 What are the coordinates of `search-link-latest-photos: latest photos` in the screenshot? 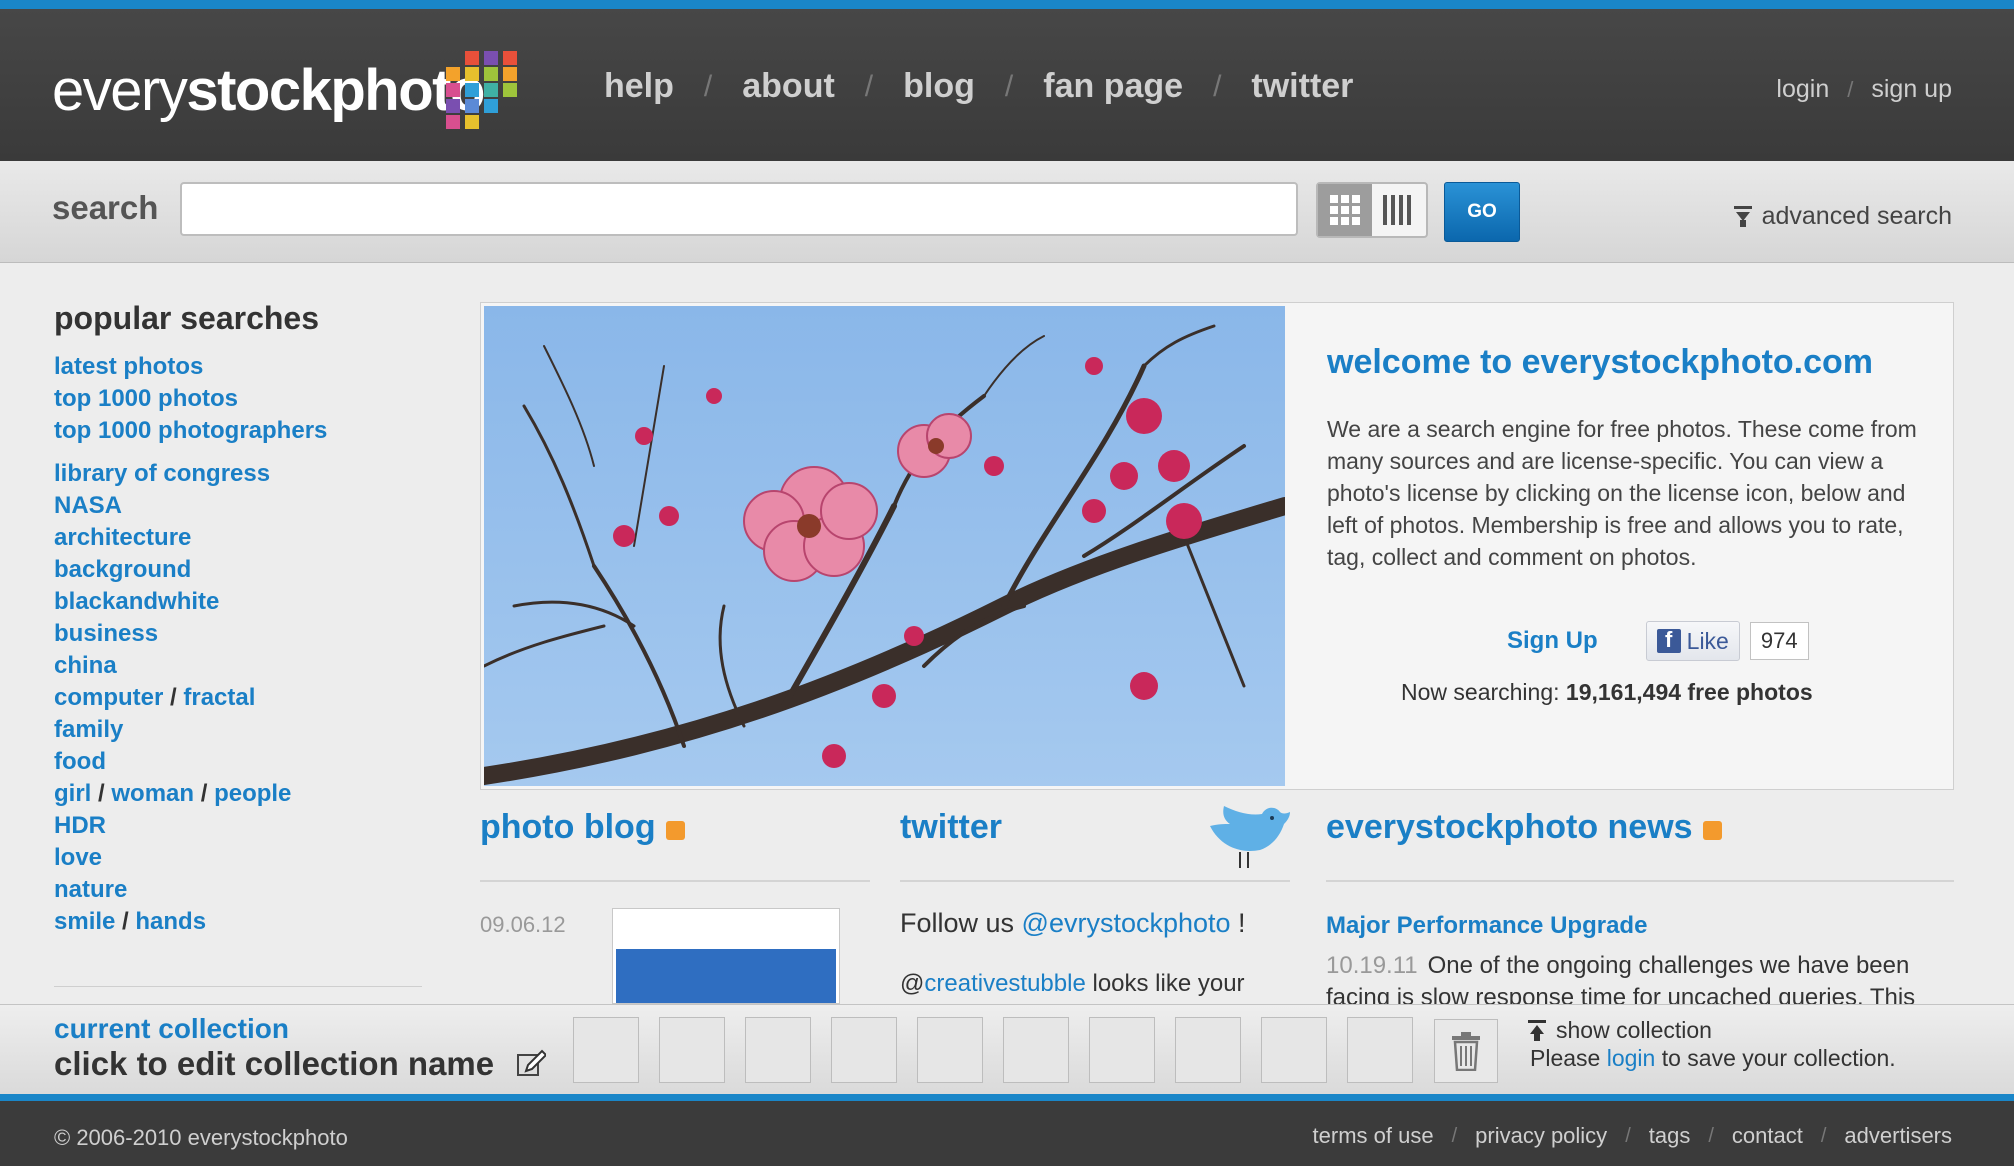 It's located at (128, 366).